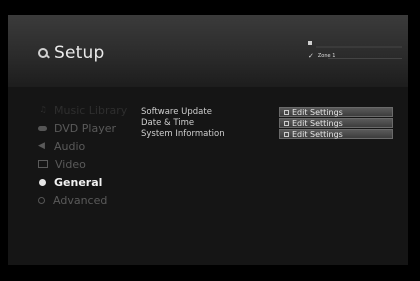  I want to click on sidebar-item-label: Music Library, so click(91, 110).